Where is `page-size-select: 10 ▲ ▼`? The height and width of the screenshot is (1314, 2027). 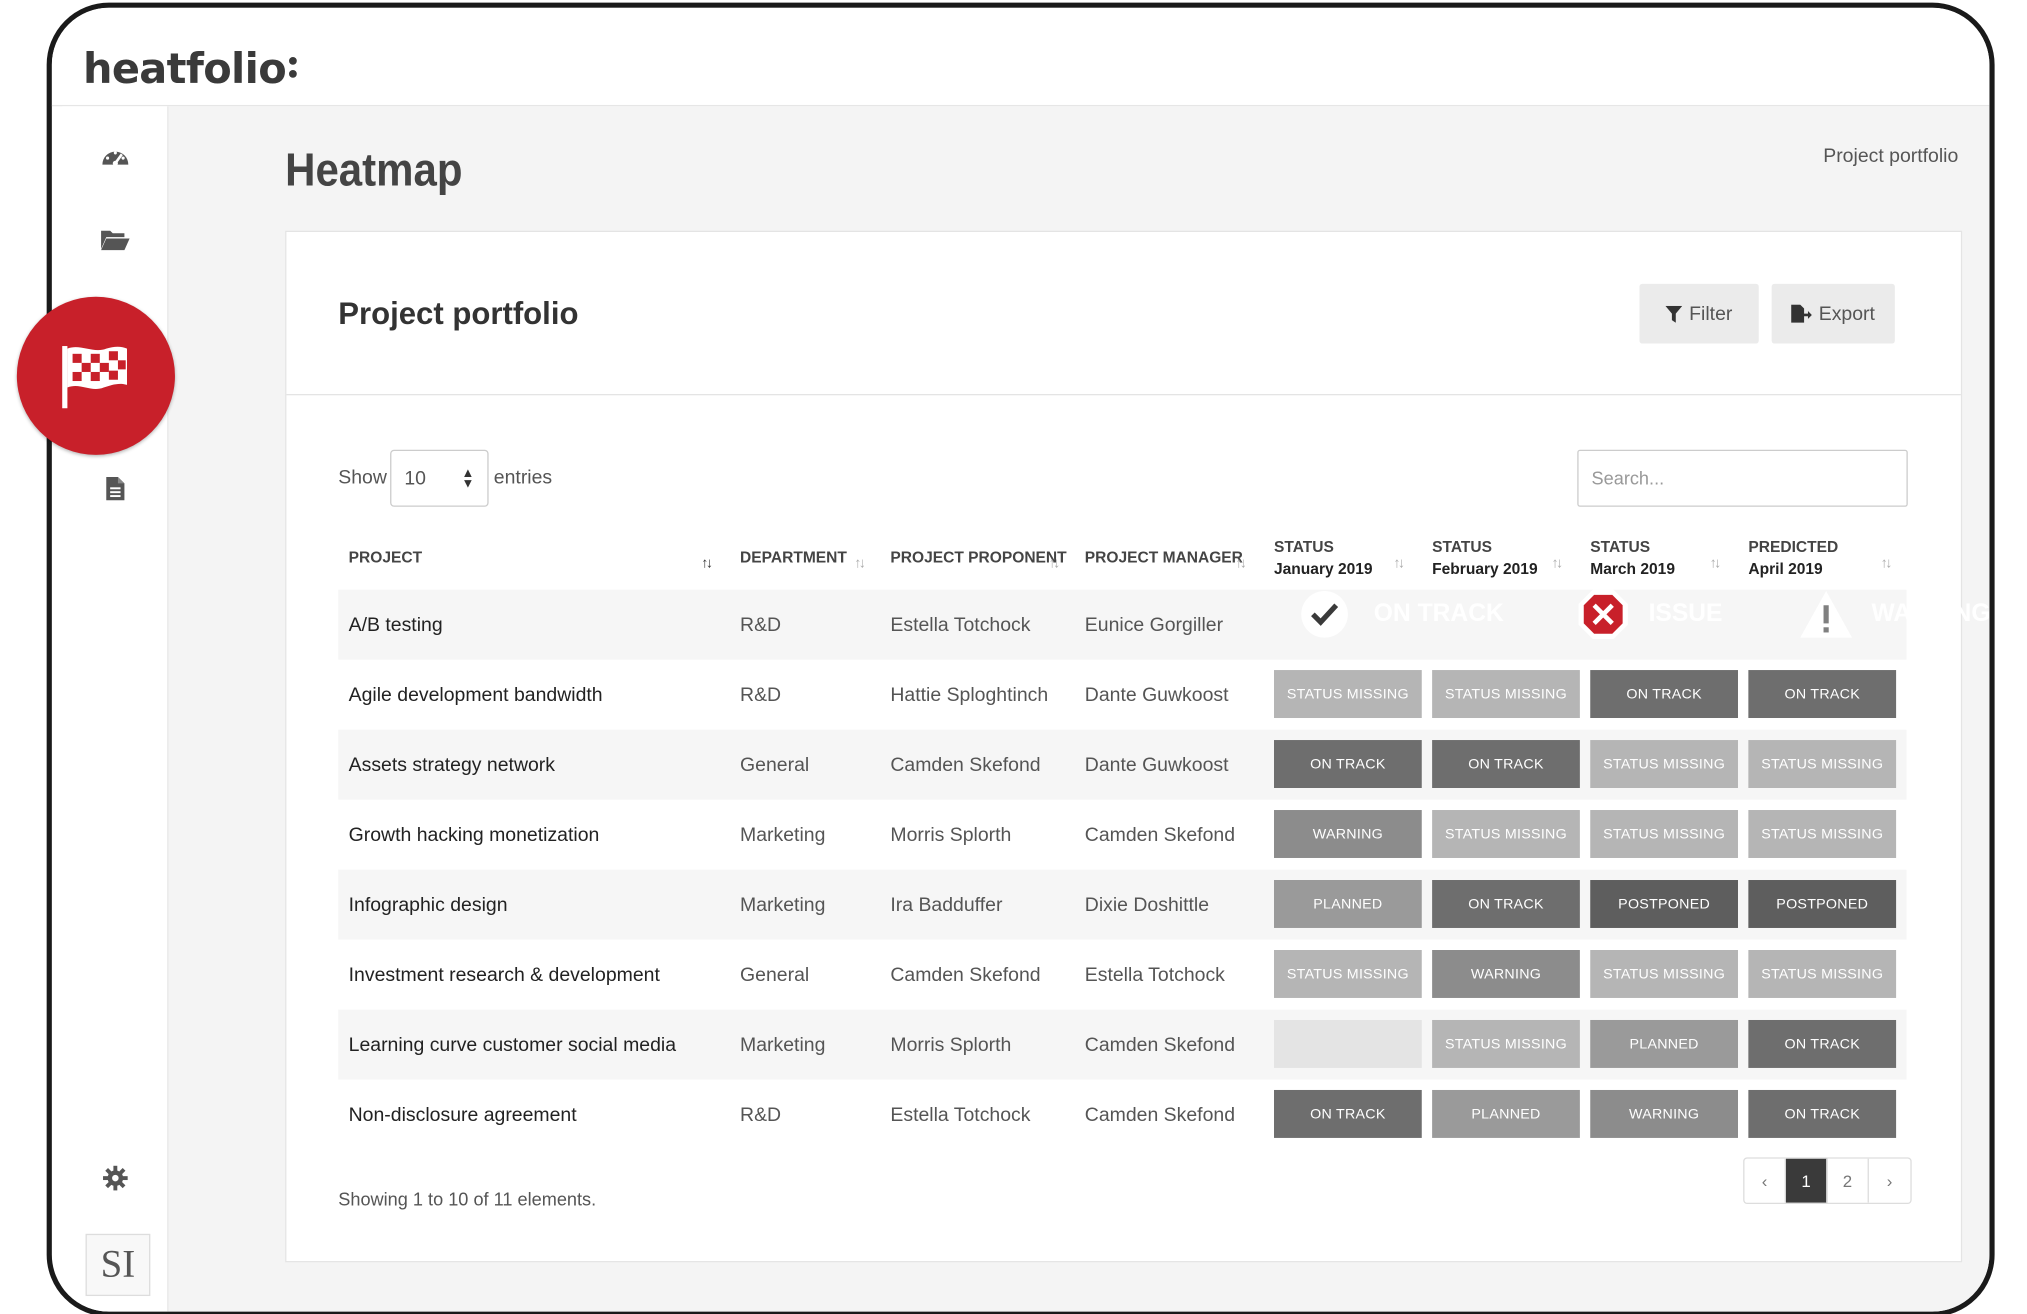
page-size-select: 10 ▲ ▼ is located at coordinates (439, 478).